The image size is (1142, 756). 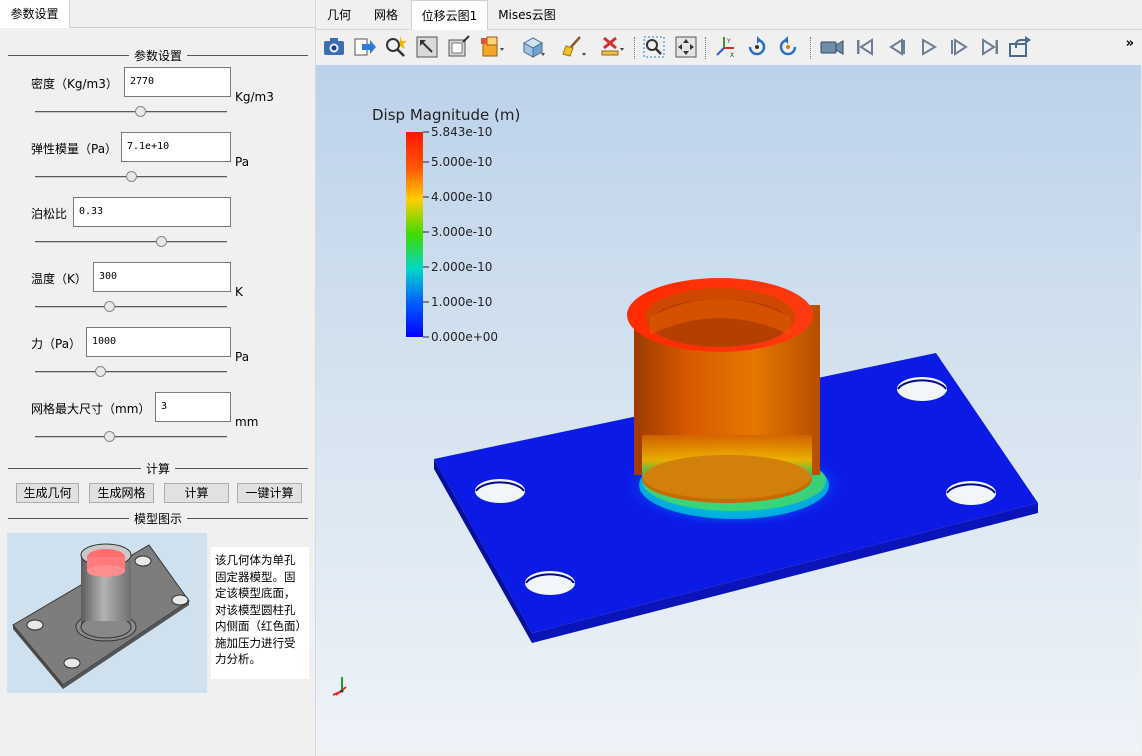 I want to click on compute-button: 计算, so click(x=196, y=493).